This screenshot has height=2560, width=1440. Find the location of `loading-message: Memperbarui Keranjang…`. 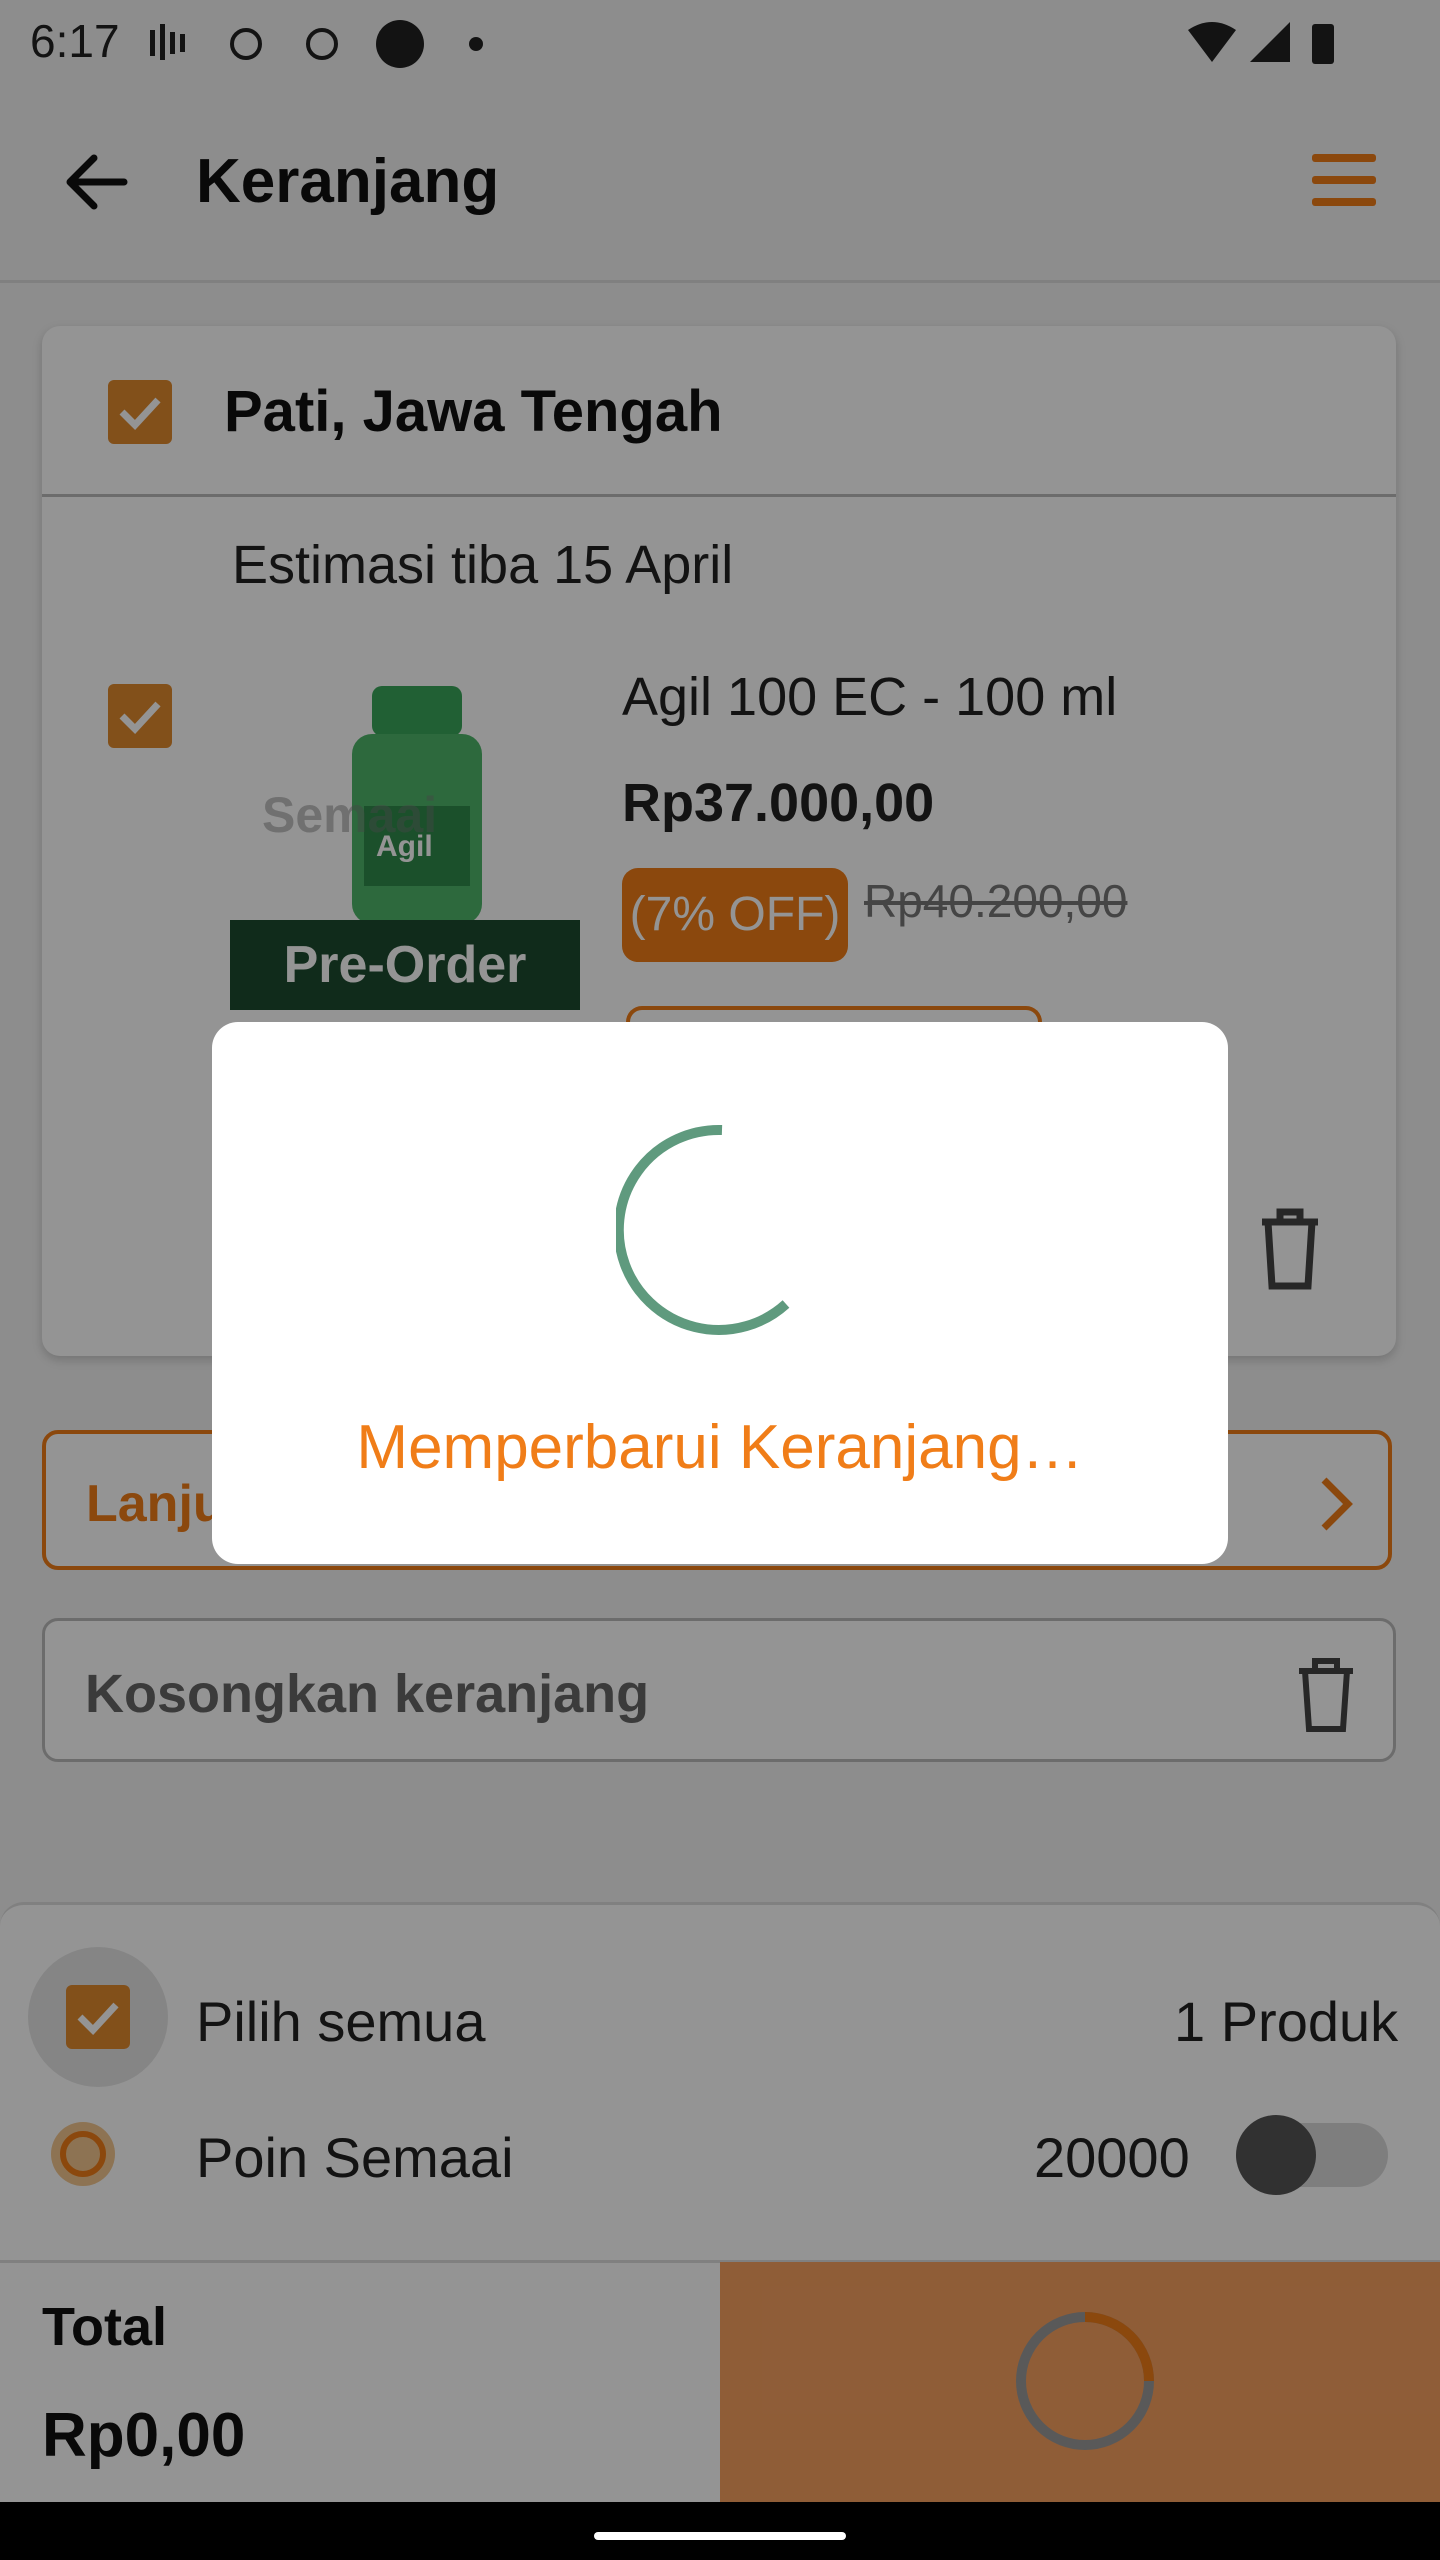

loading-message: Memperbarui Keranjang… is located at coordinates (720, 1447).